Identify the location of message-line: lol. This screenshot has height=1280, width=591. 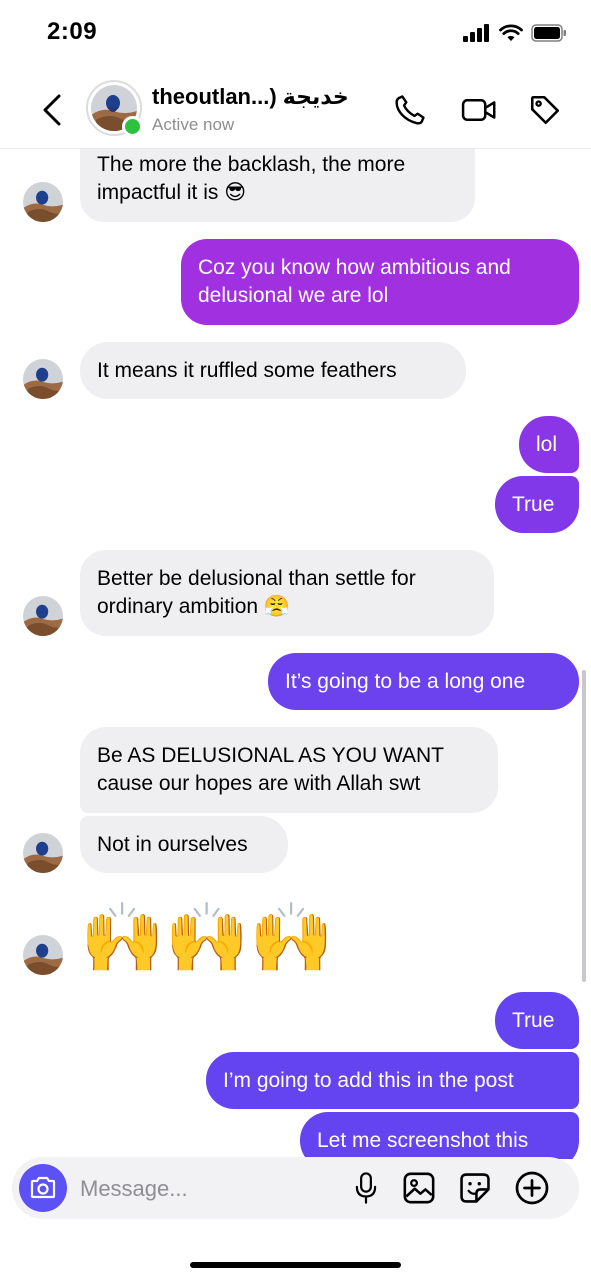
(547, 444).